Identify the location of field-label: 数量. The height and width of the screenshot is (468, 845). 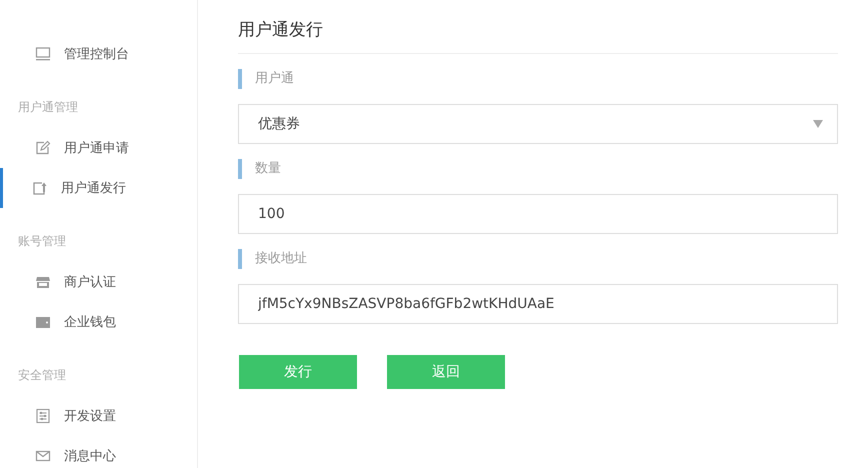
(259, 169).